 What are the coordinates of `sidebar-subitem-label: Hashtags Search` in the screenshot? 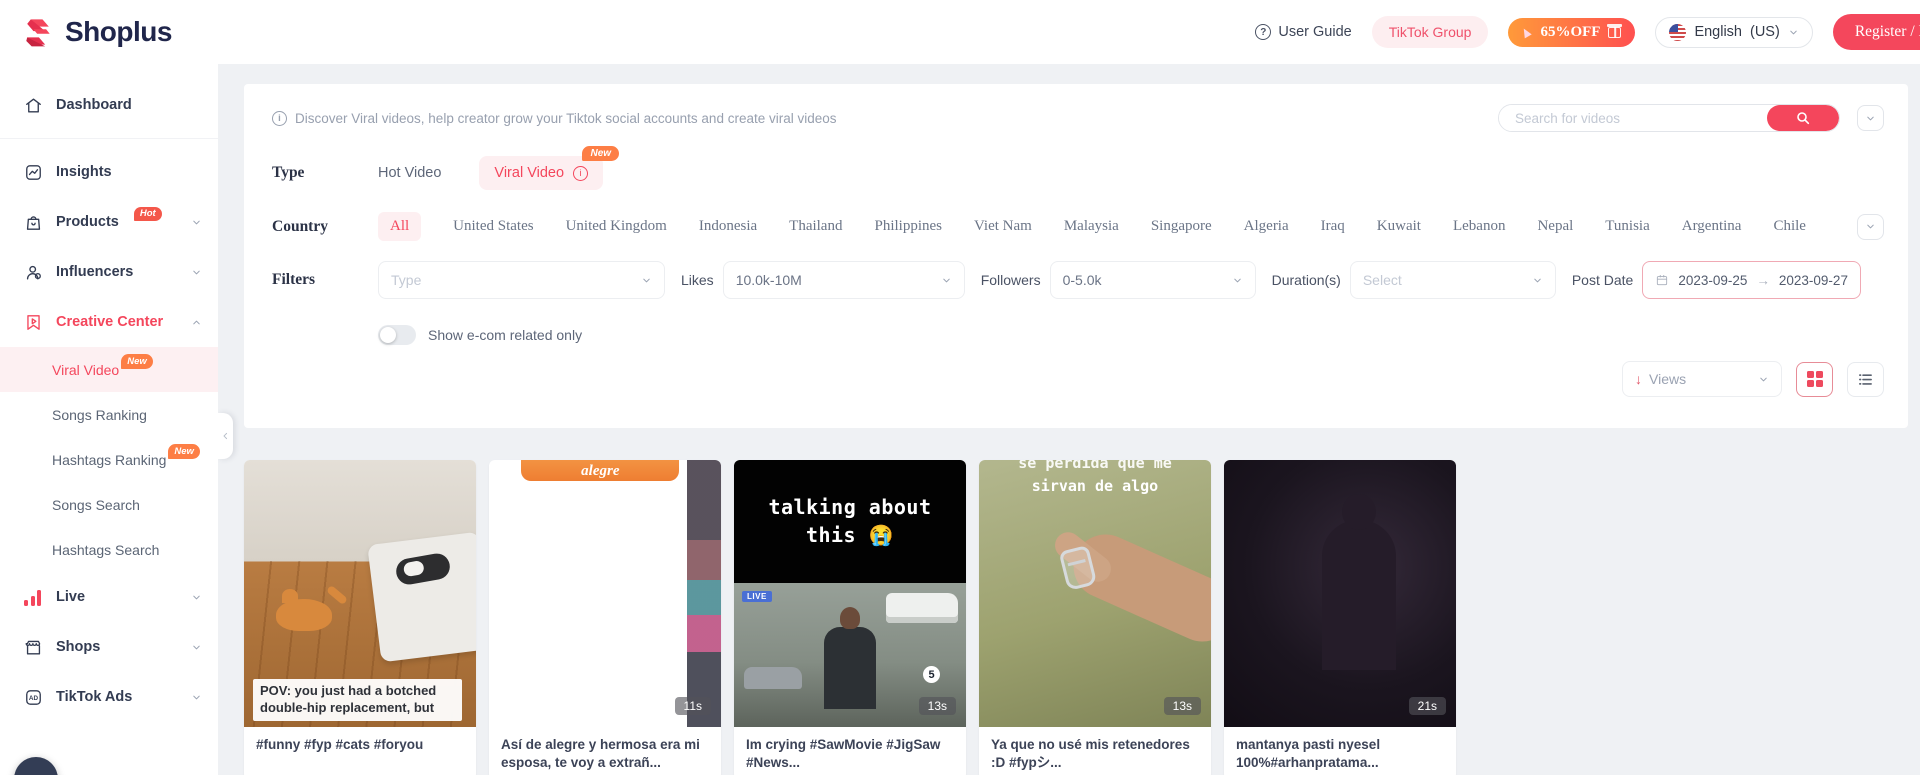 It's located at (106, 549).